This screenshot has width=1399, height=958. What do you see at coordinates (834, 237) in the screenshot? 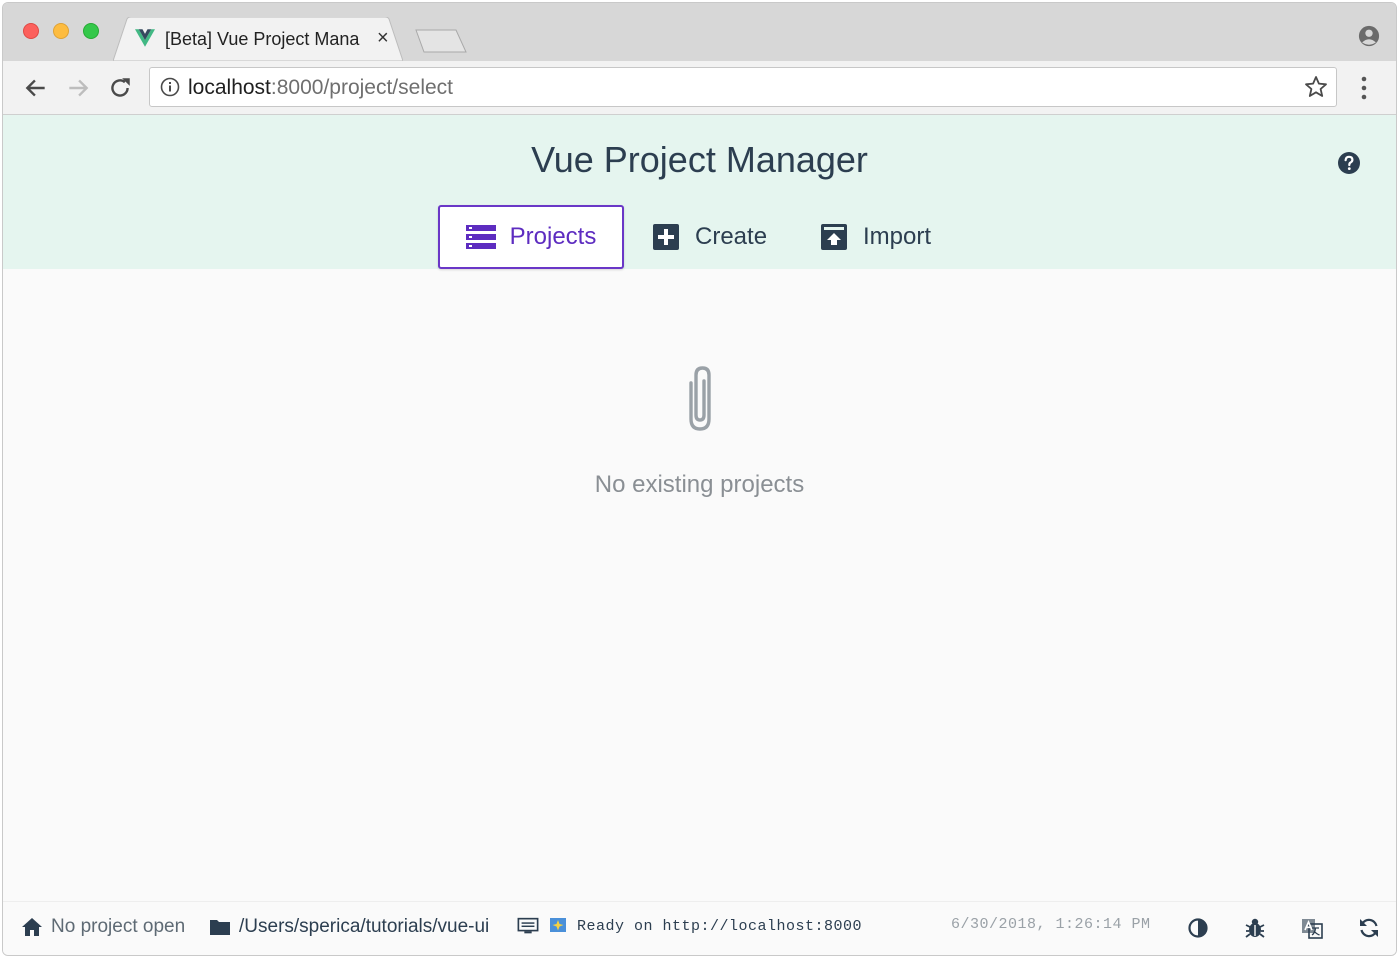
I see `upload-box-icon` at bounding box center [834, 237].